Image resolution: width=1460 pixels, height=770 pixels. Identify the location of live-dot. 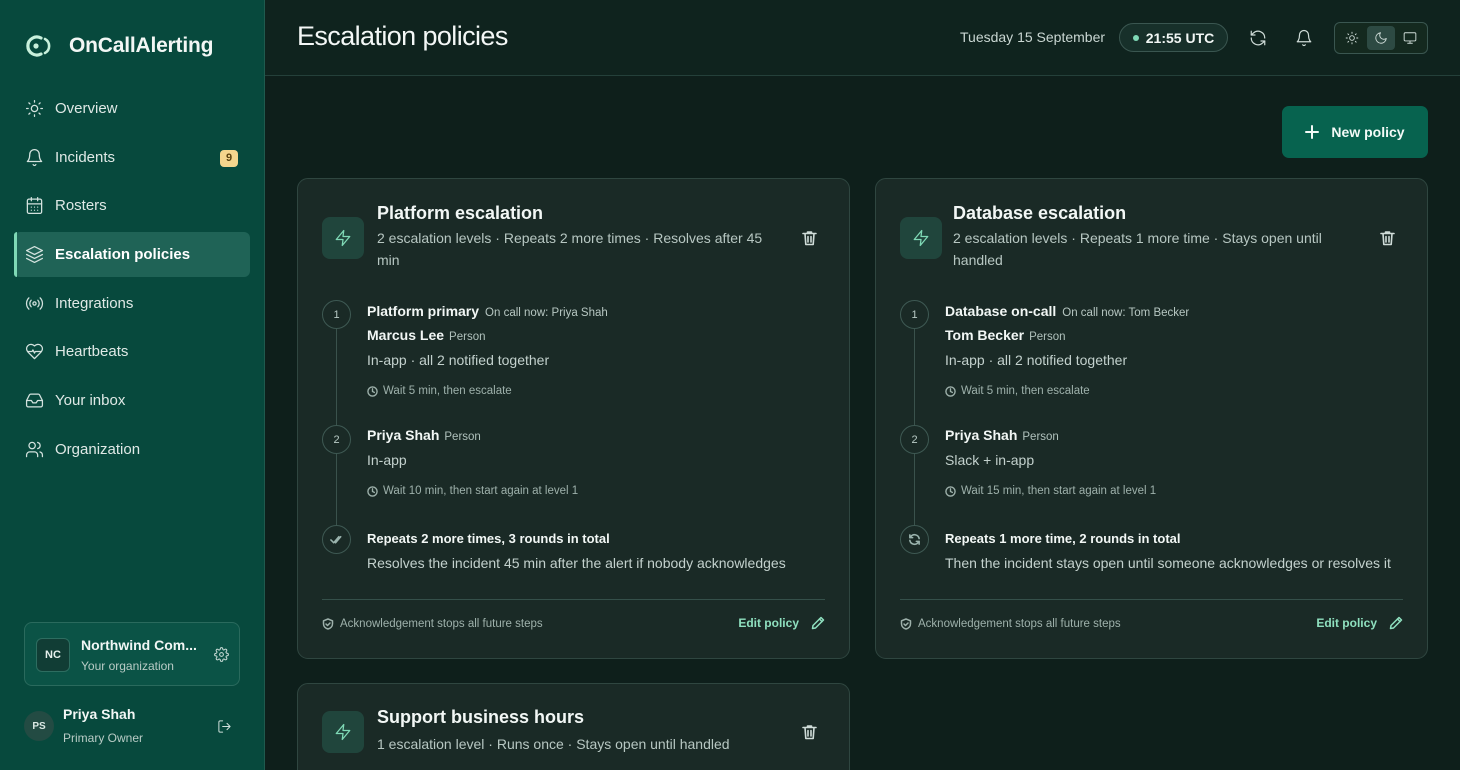
(1135, 37).